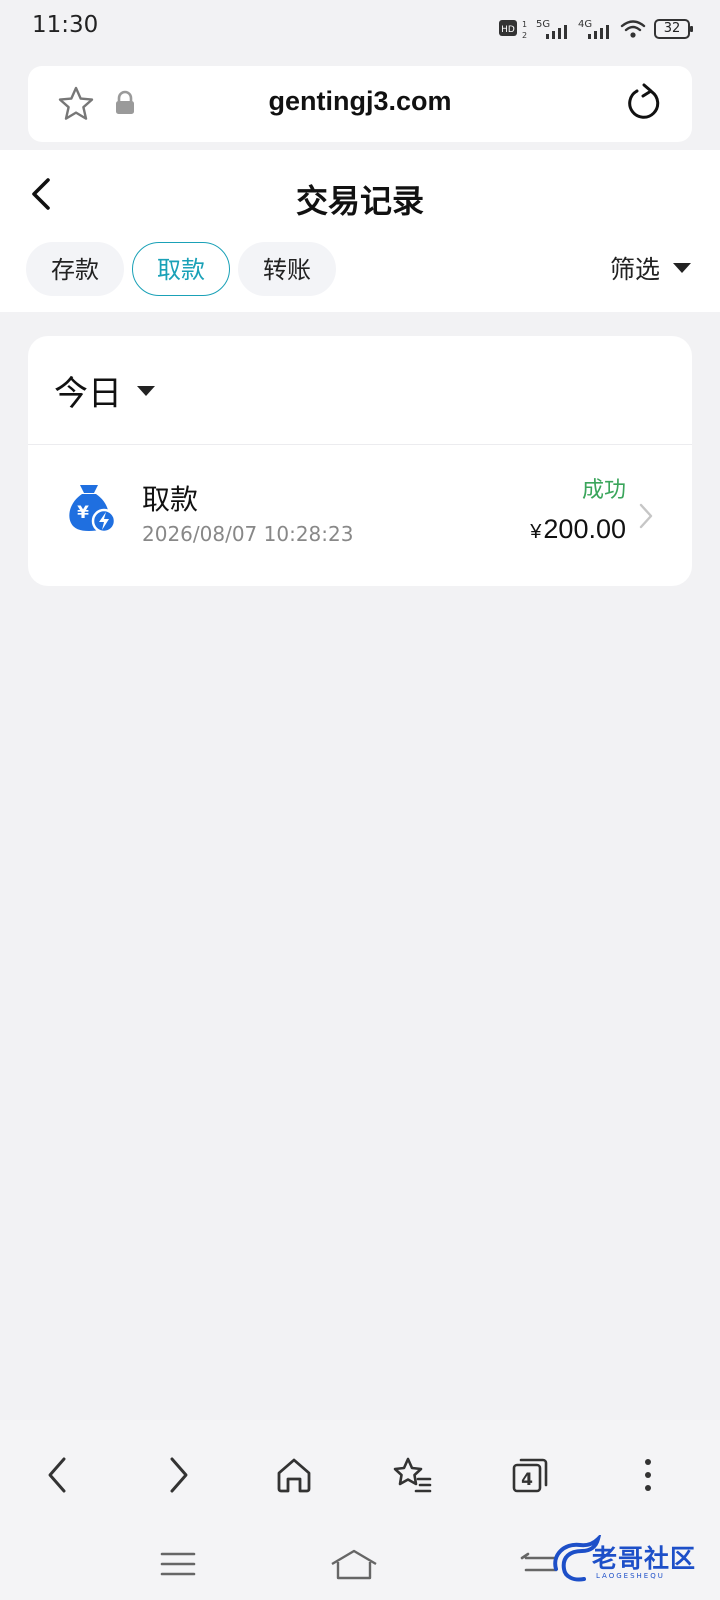  I want to click on status-icons: HD 1 2 5G 4G 32, so click(595, 29).